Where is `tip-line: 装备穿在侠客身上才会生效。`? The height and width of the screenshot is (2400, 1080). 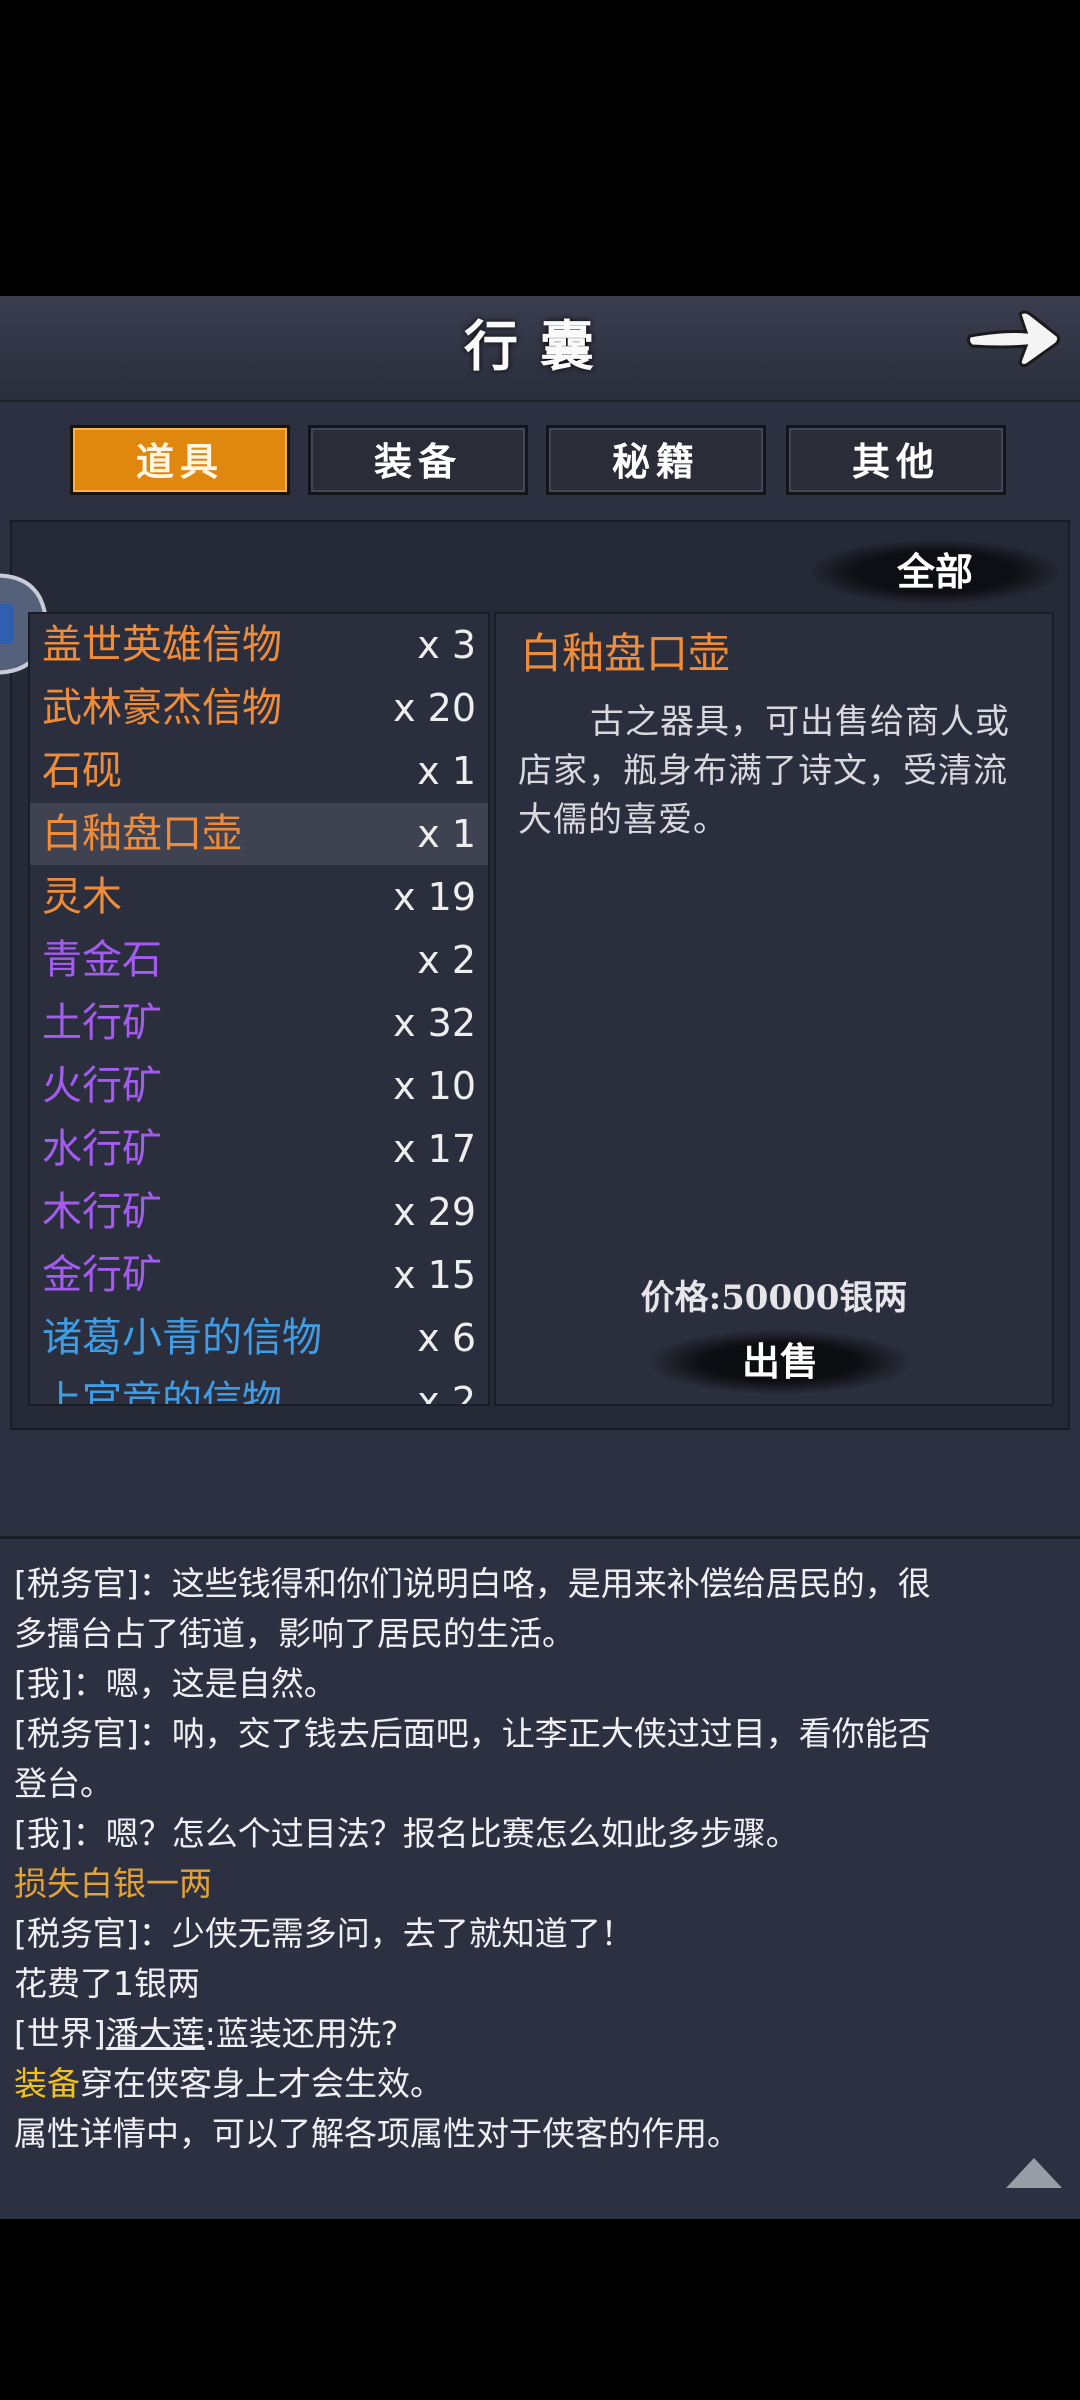
tip-line: 装备穿在侠客身上才会生效。 is located at coordinates (539, 2084).